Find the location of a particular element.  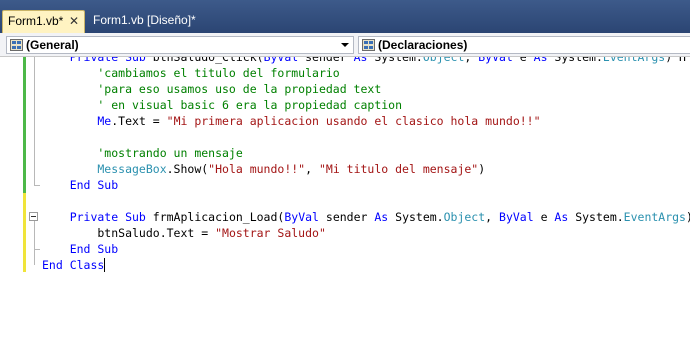

document-tab-strip: Form1.vb* ✕ Form1.vb [Diseño]* is located at coordinates (345, 16).